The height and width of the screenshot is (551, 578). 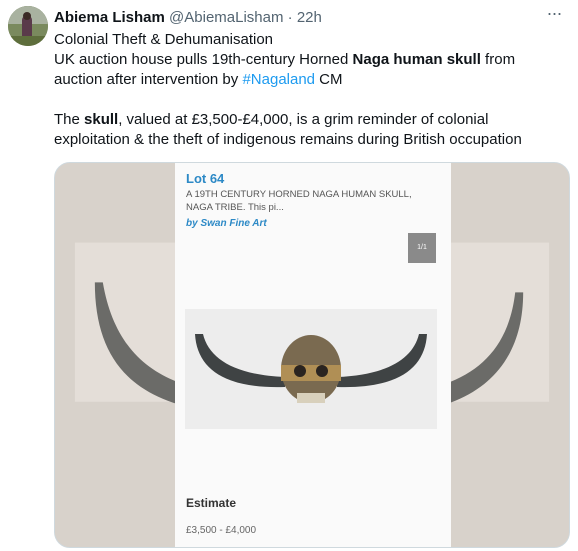 I want to click on lot-title: Lot 64, so click(x=205, y=178).